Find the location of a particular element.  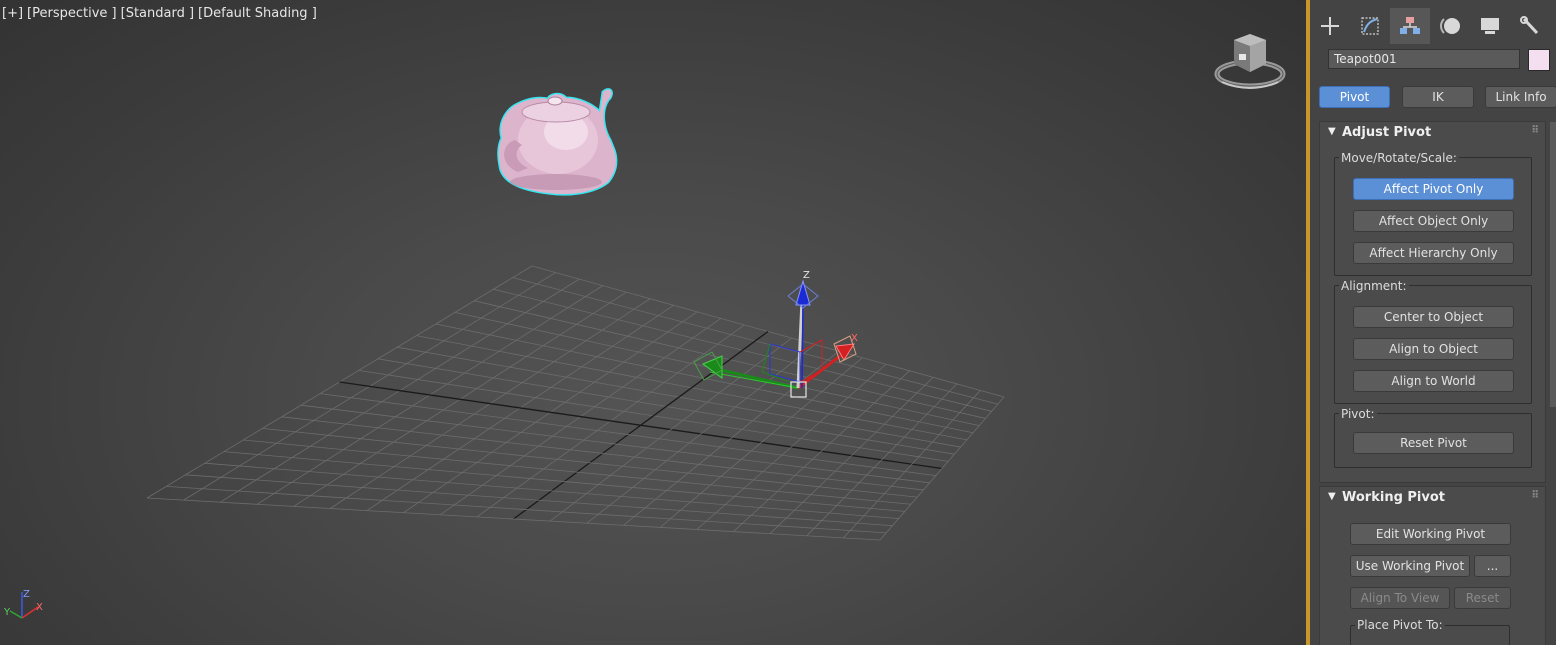

tab-utilities is located at coordinates (1530, 26).